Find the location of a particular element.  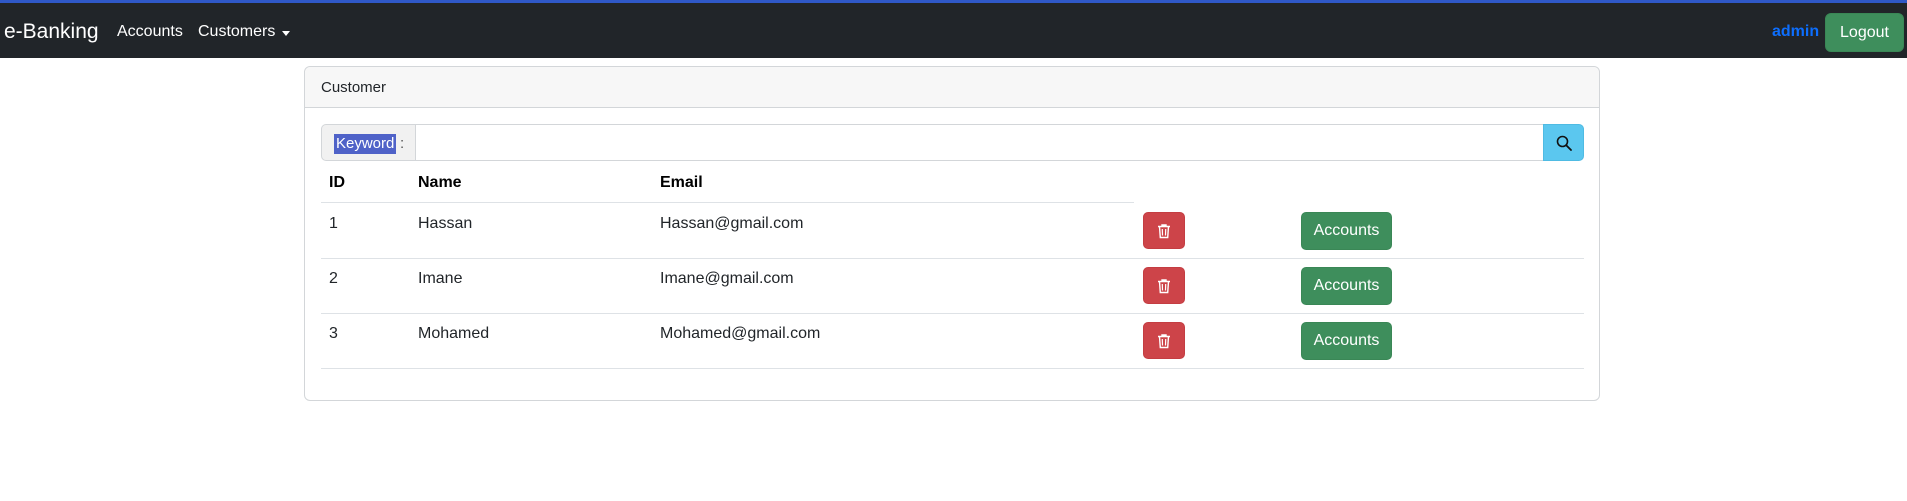

search-icon is located at coordinates (1564, 143).